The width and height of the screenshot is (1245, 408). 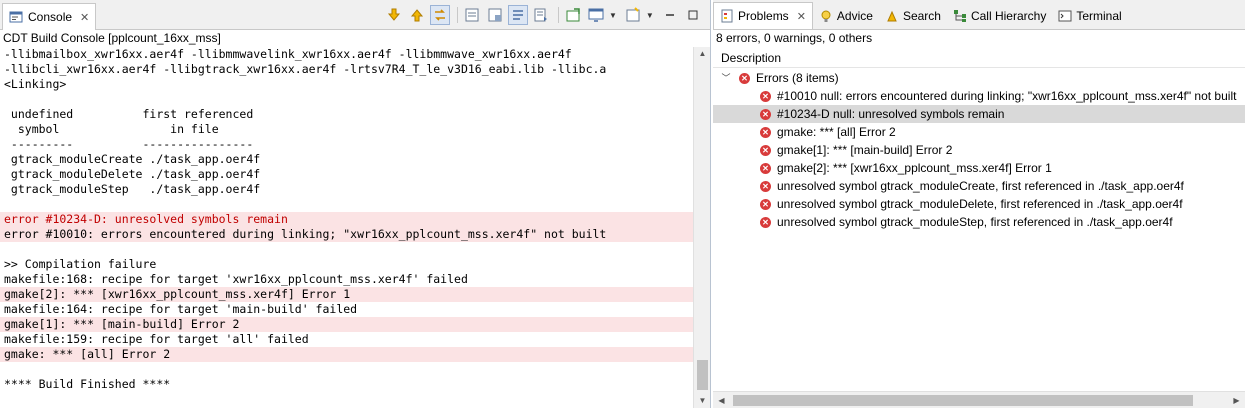 What do you see at coordinates (129, 144) in the screenshot?
I see `console-line: --------- ----------------` at bounding box center [129, 144].